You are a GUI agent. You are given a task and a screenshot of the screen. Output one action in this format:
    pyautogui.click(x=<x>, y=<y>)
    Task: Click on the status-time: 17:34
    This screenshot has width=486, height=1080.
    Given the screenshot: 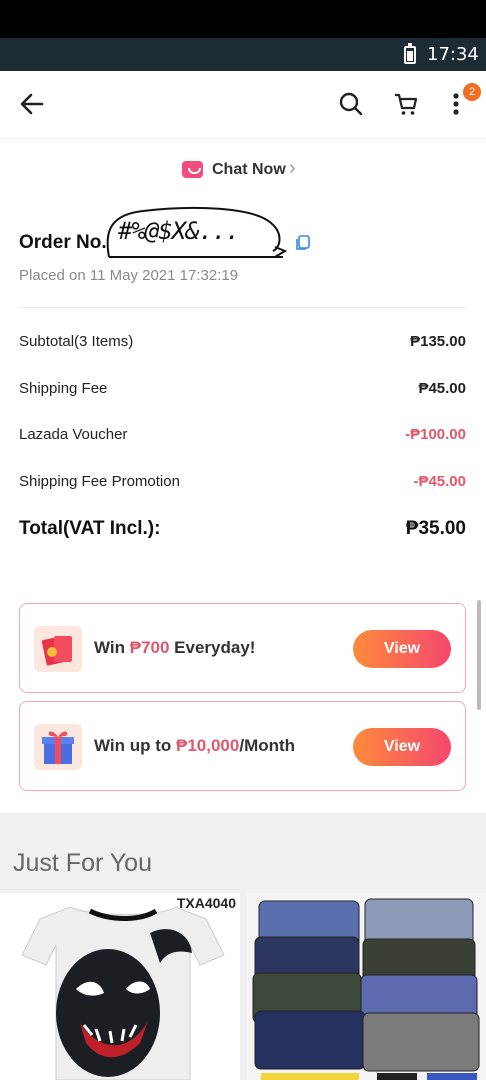 What is the action you would take?
    pyautogui.click(x=453, y=54)
    